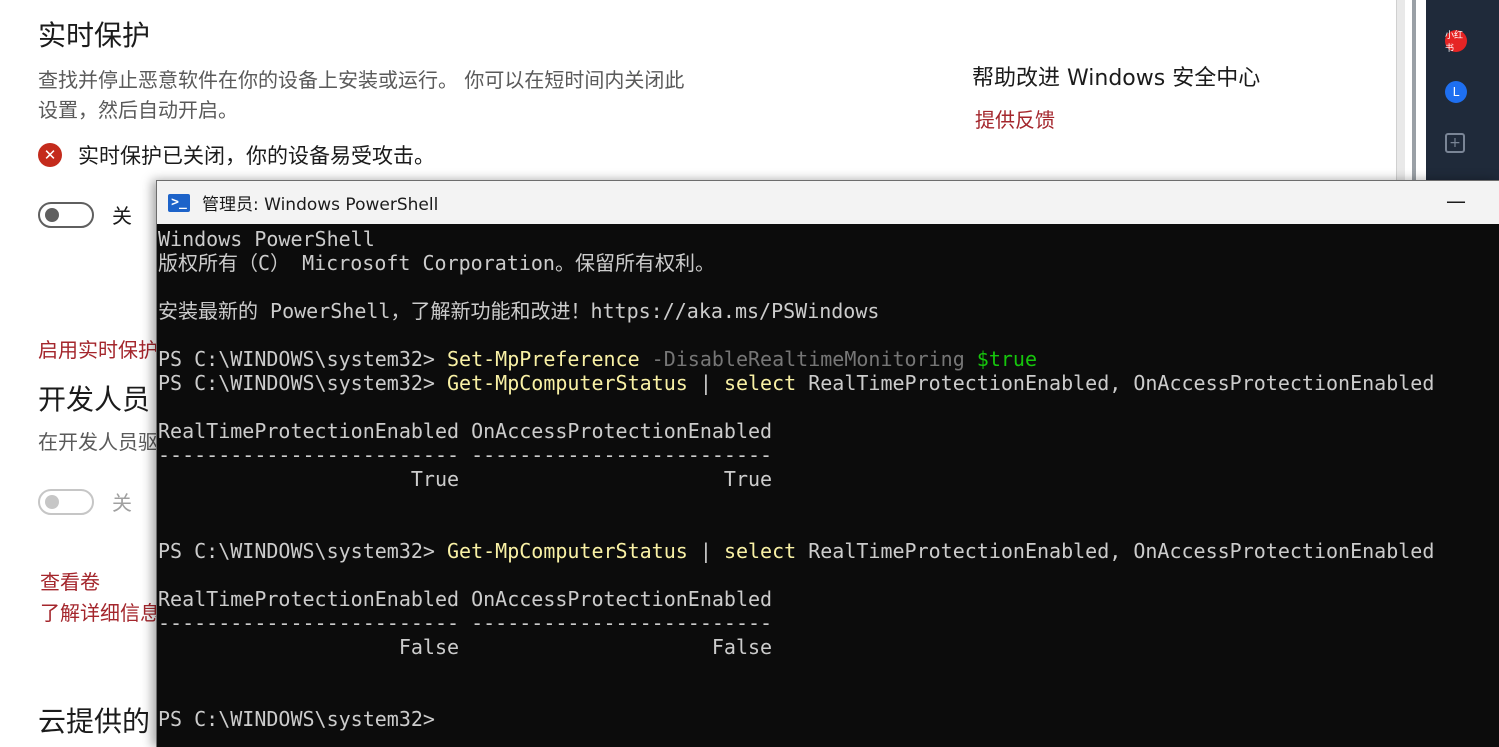 Image resolution: width=1499 pixels, height=747 pixels. I want to click on realtime-toggle-row: 关, so click(85, 214).